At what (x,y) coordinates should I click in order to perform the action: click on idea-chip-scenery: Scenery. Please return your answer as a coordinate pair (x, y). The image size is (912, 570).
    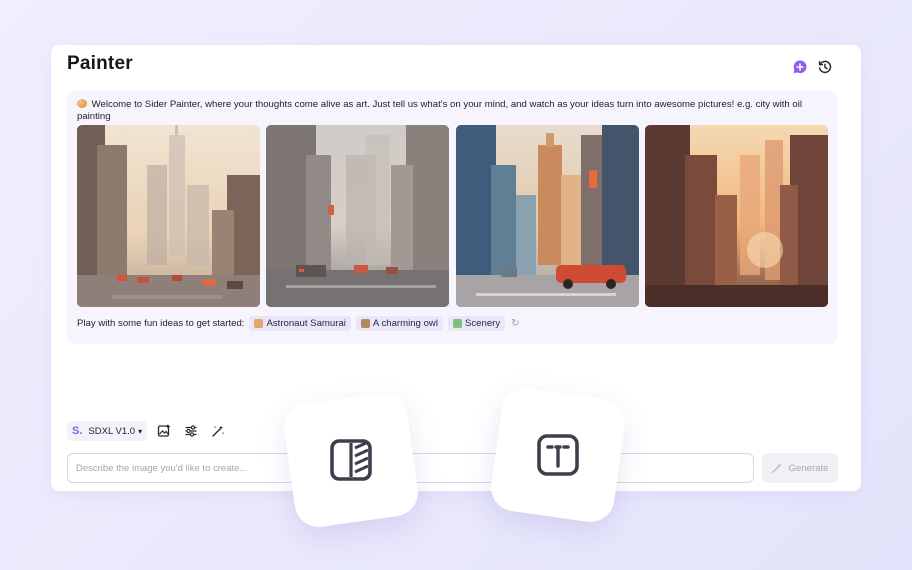
    Looking at the image, I should click on (476, 323).